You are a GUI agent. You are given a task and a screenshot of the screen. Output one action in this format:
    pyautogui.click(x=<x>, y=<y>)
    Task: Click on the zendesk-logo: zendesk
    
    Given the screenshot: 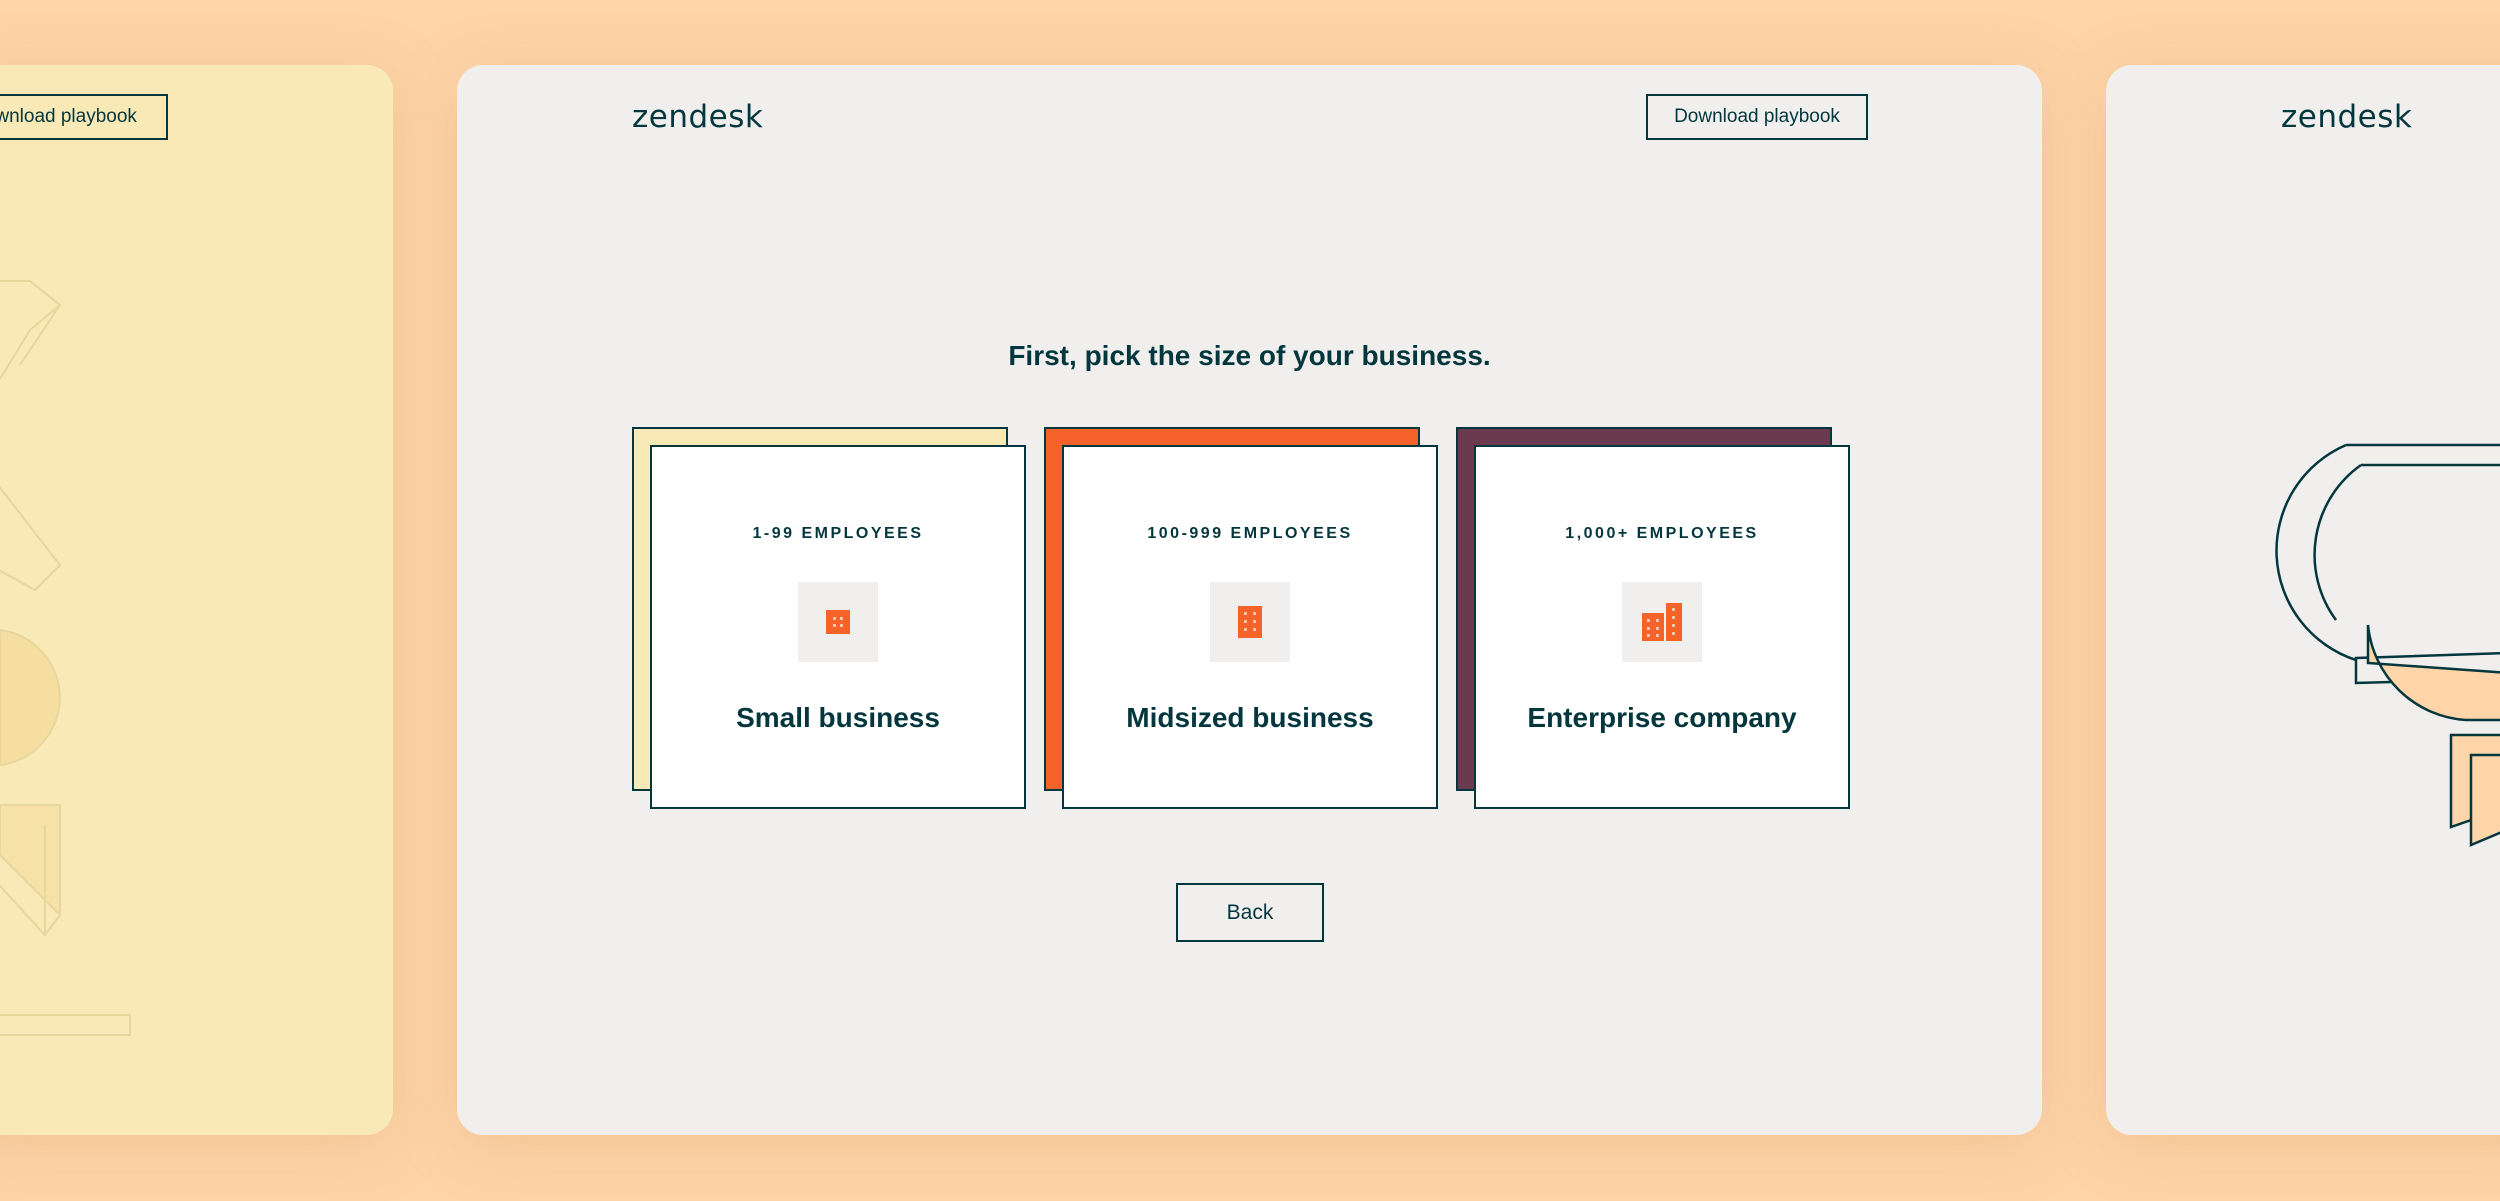 What is the action you would take?
    pyautogui.click(x=697, y=117)
    